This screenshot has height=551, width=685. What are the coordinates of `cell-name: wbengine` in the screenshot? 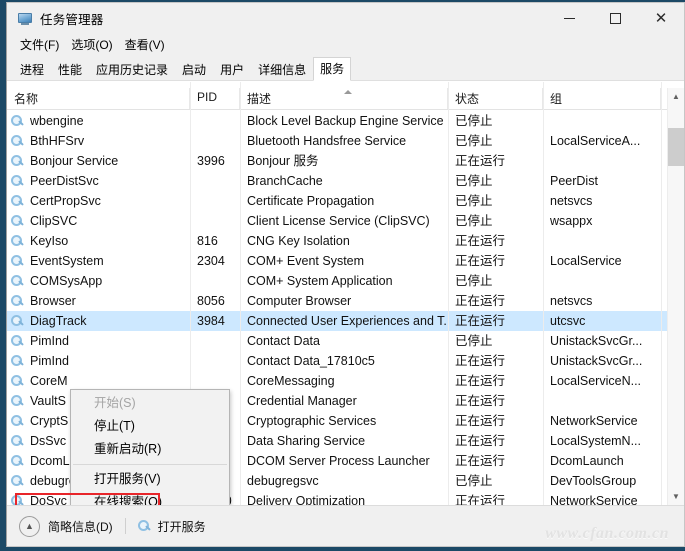 It's located at (98, 121).